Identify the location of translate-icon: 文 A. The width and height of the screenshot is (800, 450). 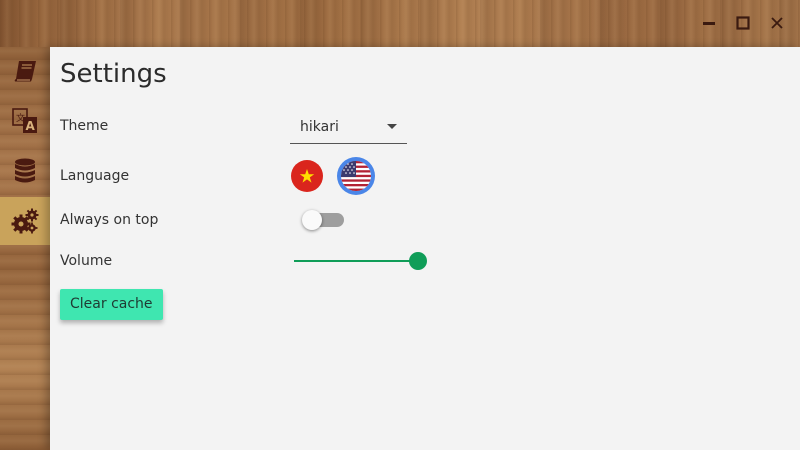
(24, 120).